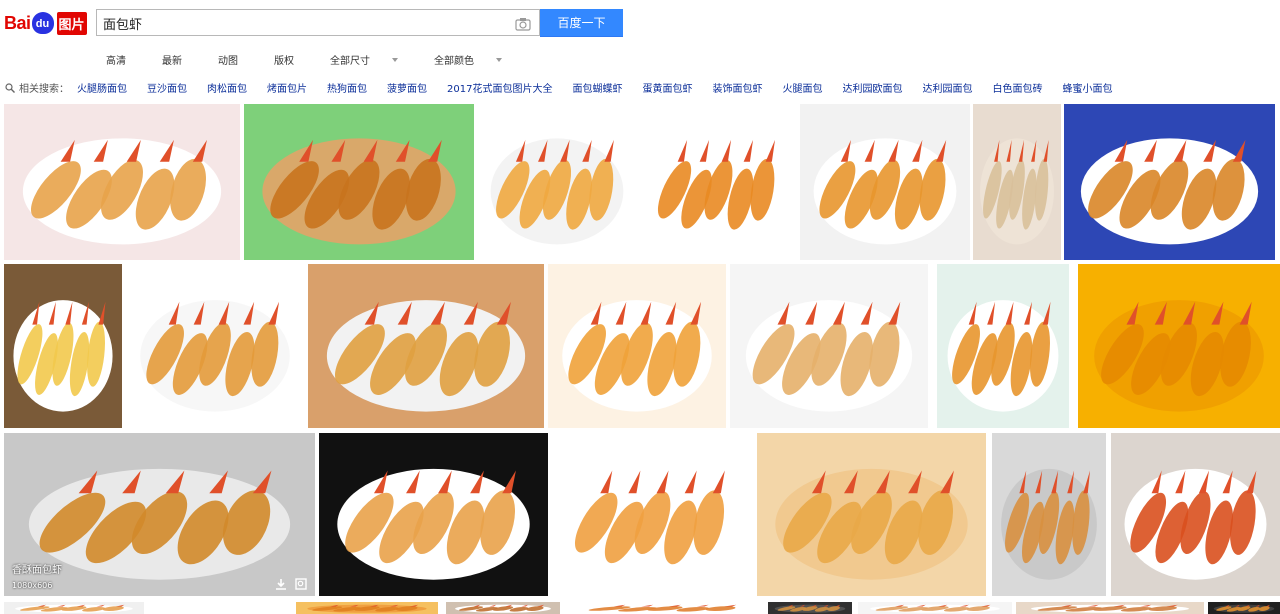  I want to click on image-tile-fried-shrimp-closeup, so click(718, 182).